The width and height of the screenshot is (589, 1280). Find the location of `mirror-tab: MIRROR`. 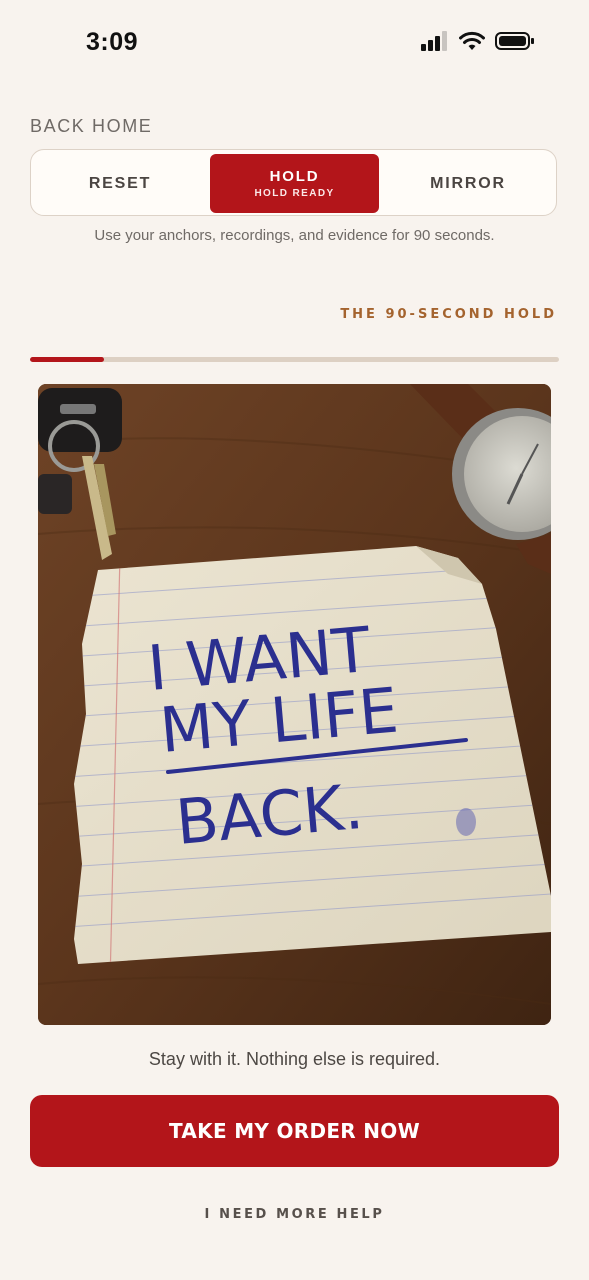

mirror-tab: MIRROR is located at coordinates (468, 183).